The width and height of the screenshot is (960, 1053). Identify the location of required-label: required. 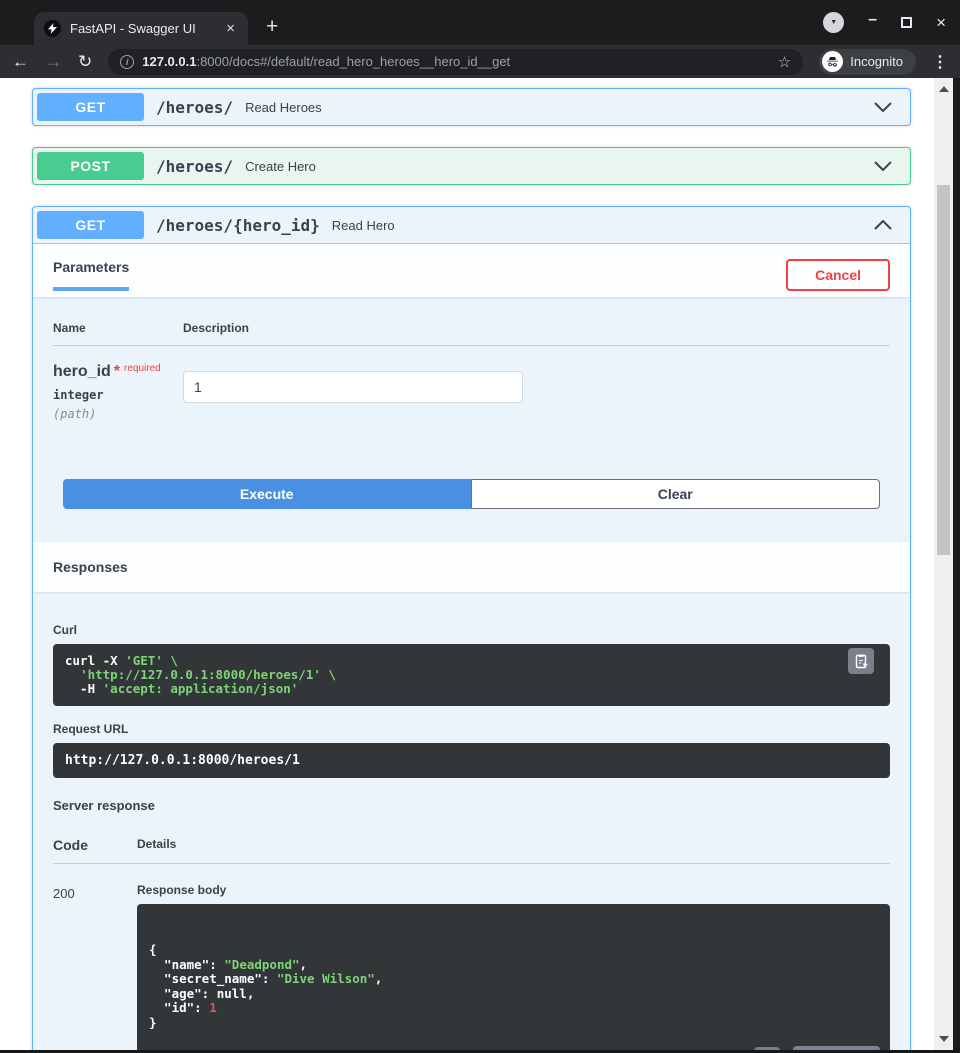
(142, 368).